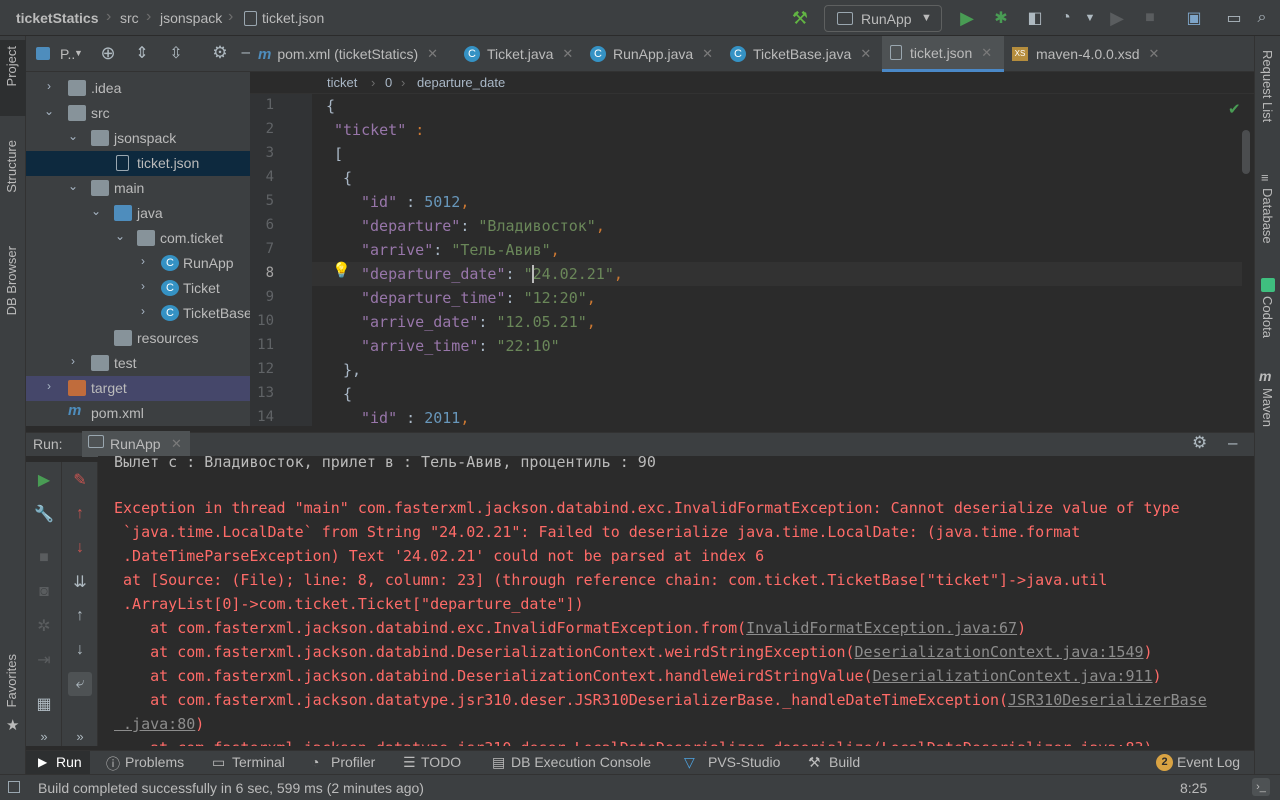  Describe the element at coordinates (138, 213) in the screenshot. I see `tree-item-java: ⌄ java` at that location.